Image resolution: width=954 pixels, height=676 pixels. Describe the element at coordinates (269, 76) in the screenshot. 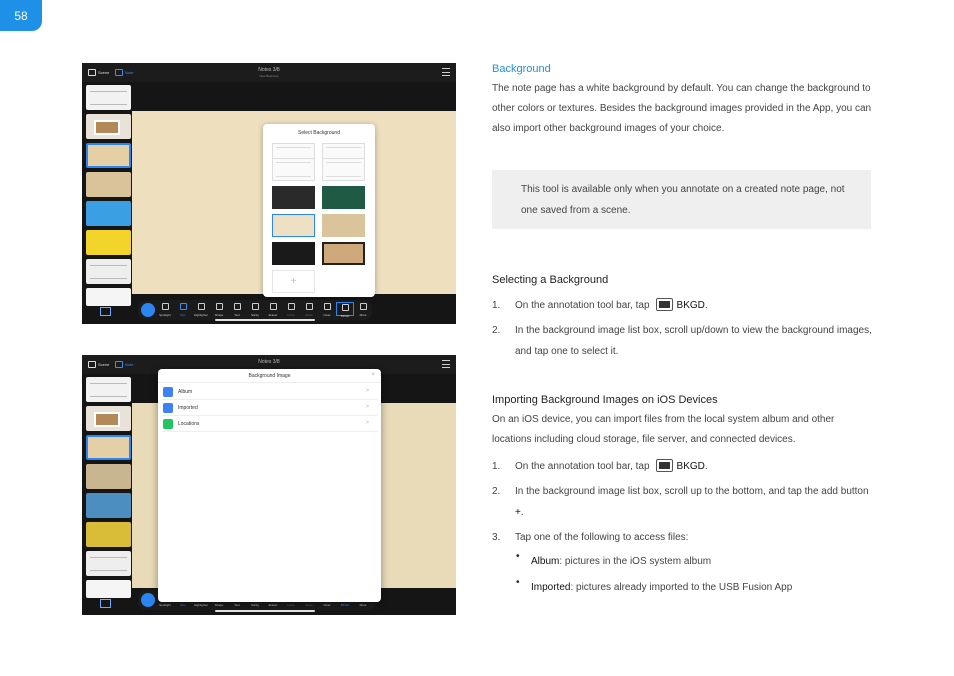

I see `notes-subtitle: New Business` at that location.